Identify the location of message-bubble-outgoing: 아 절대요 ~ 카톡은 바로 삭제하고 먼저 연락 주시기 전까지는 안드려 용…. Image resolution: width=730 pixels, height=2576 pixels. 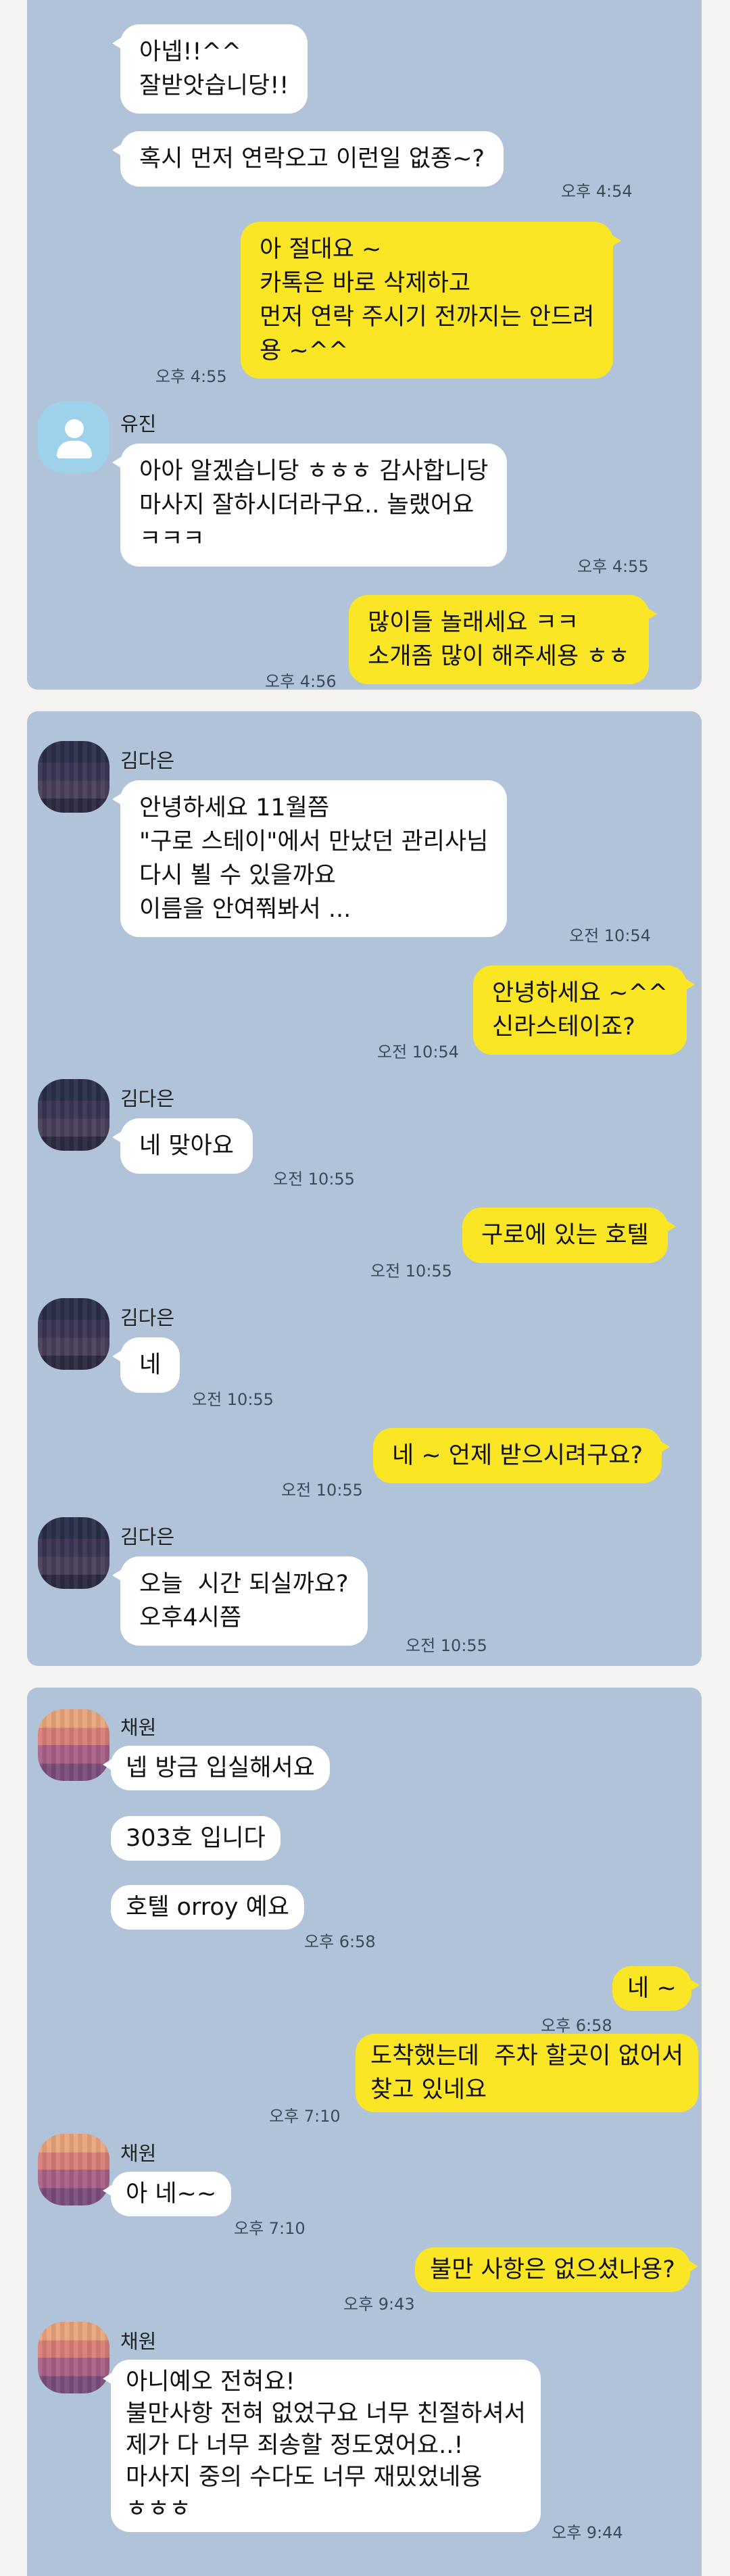
(431, 300).